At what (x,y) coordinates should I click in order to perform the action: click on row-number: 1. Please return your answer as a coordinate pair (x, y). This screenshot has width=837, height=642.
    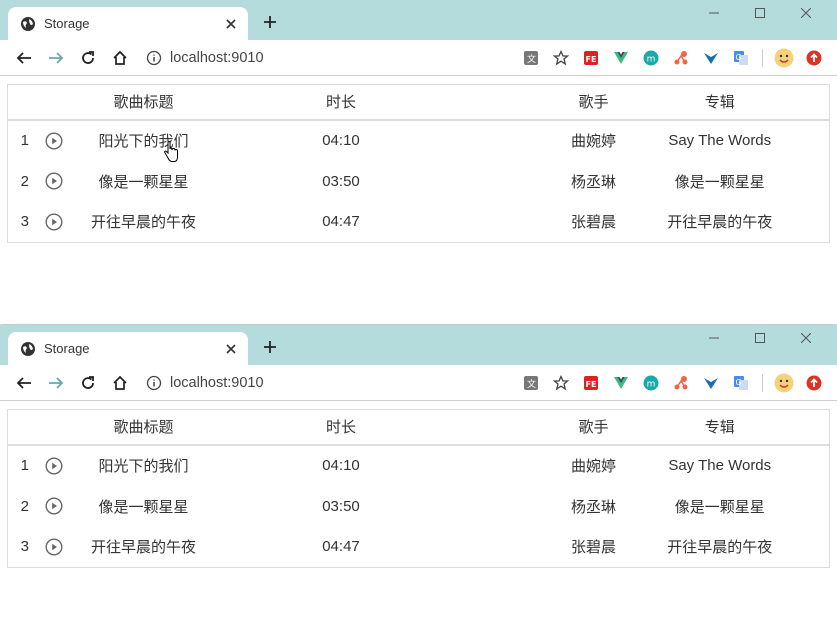
    Looking at the image, I should click on (24, 140).